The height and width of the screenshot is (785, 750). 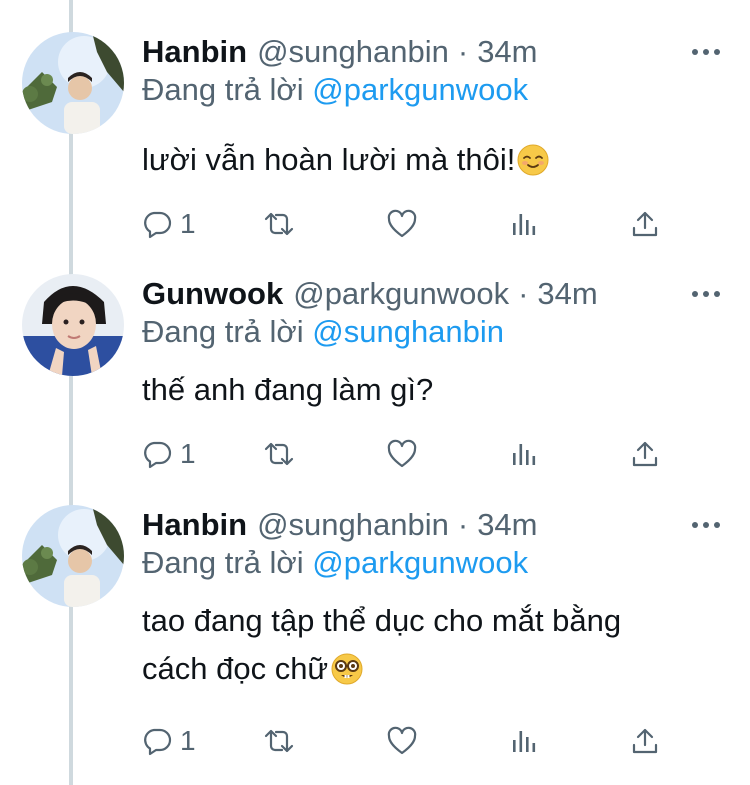 What do you see at coordinates (437, 390) in the screenshot?
I see `tweet-text: thế anh đang làm gì?` at bounding box center [437, 390].